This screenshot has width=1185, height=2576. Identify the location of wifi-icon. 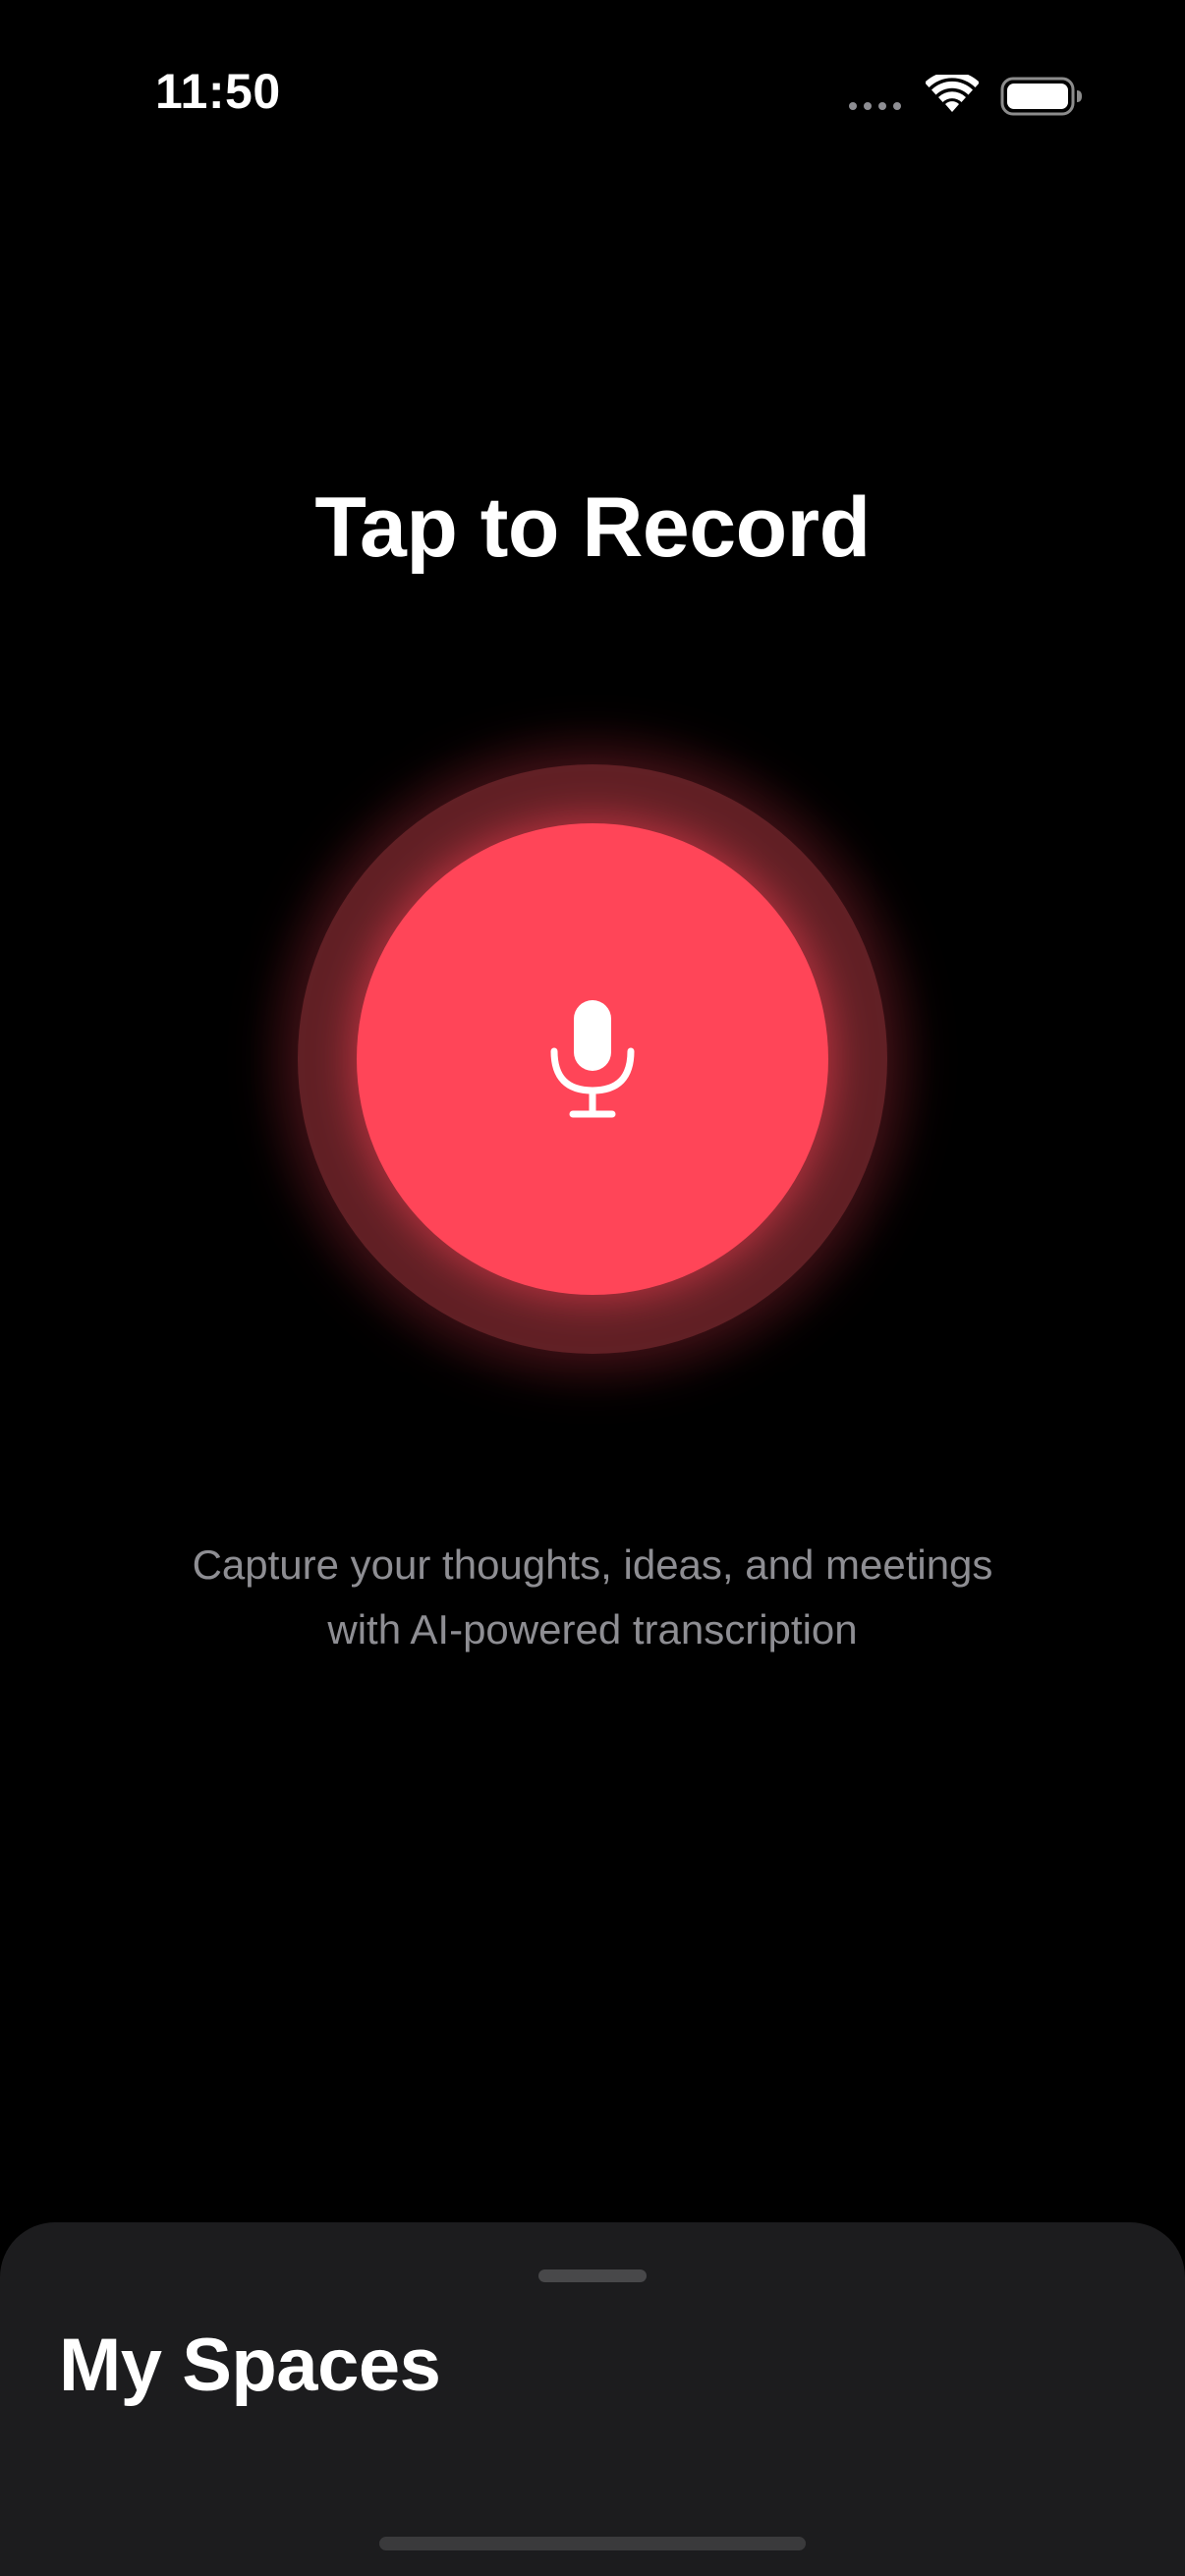
(953, 93).